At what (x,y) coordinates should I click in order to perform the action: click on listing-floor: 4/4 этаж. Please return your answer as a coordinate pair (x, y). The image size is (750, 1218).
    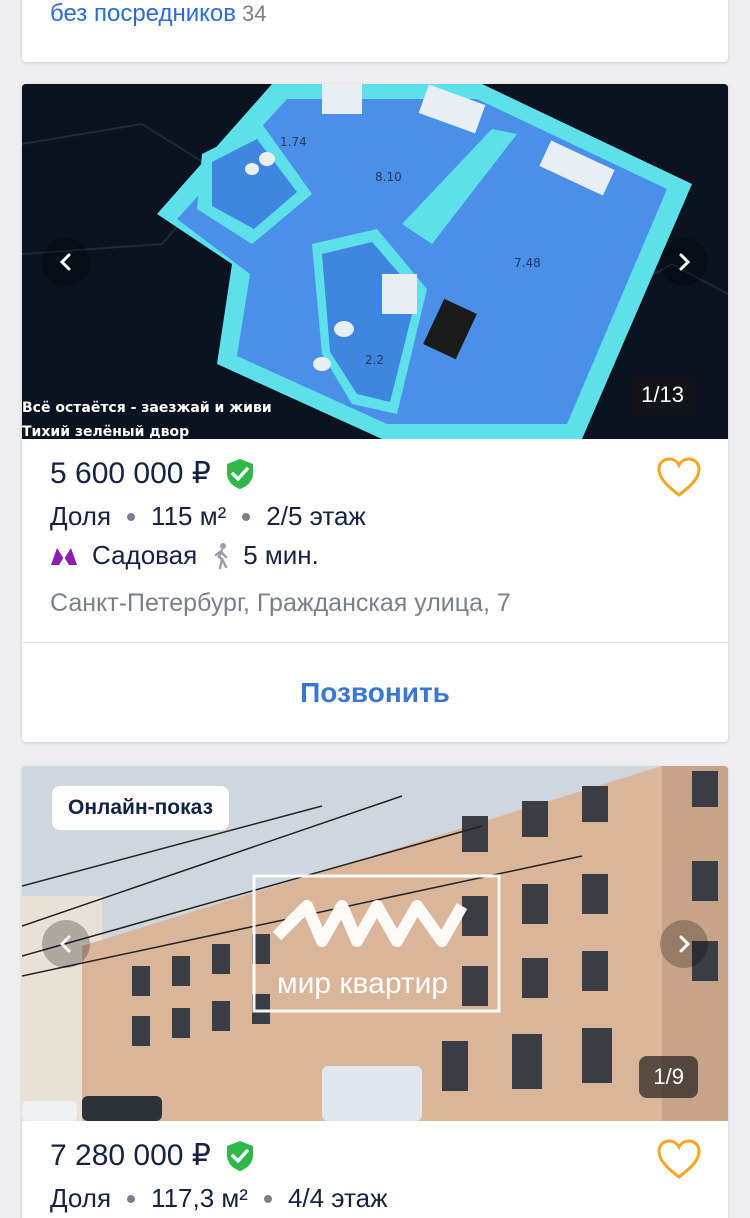
    Looking at the image, I should click on (337, 1198).